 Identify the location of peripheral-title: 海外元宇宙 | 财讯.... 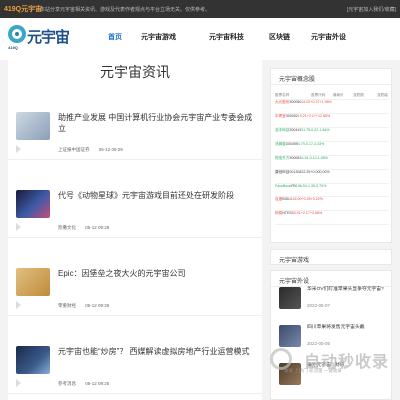
(347, 366).